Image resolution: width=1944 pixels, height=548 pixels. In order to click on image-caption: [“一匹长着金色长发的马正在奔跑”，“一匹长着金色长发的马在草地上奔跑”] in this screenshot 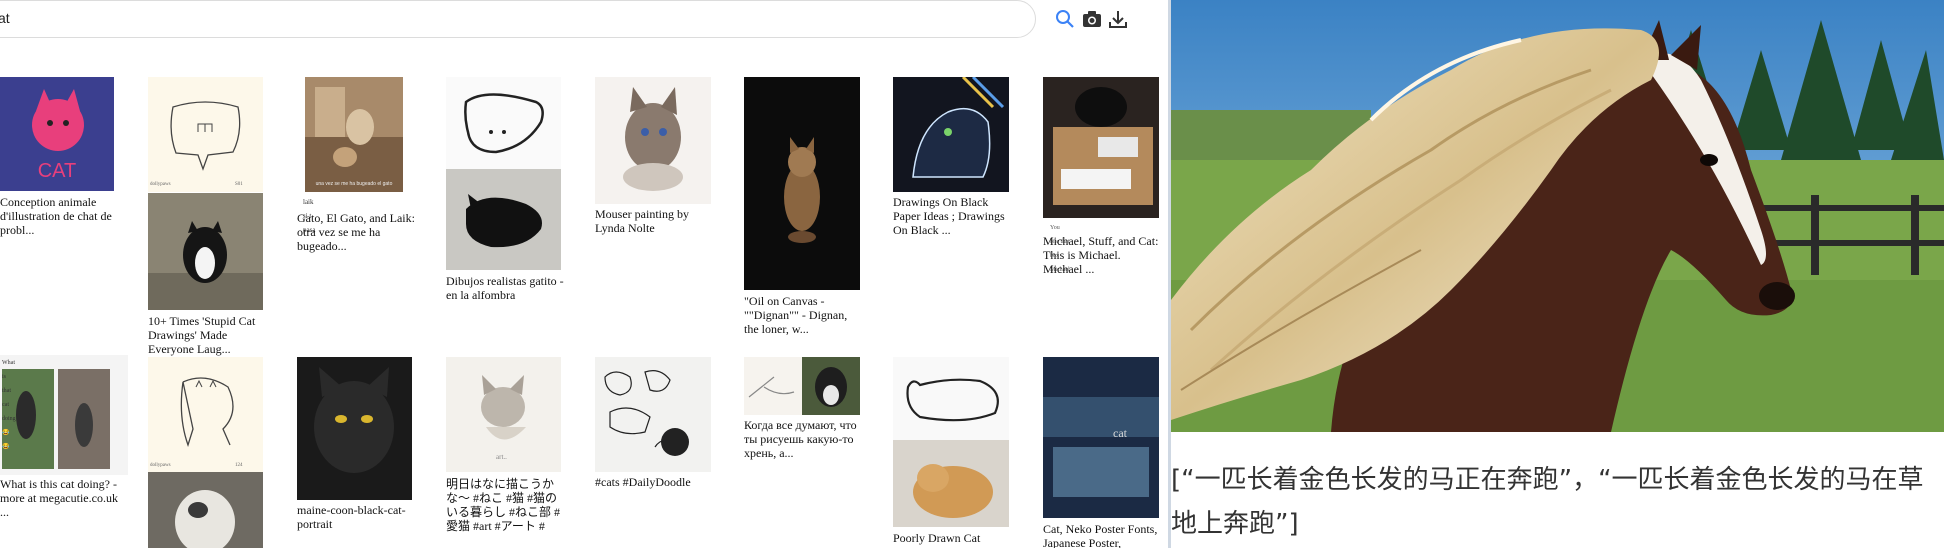, I will do `click(1547, 502)`.